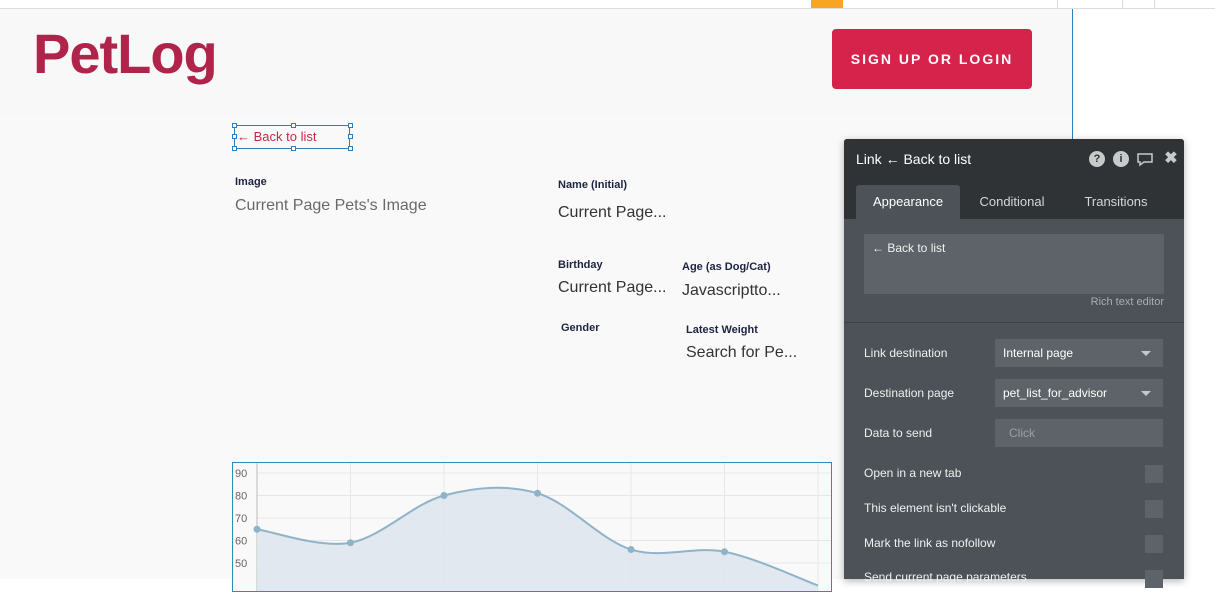 The height and width of the screenshot is (592, 1215). What do you see at coordinates (908, 202) in the screenshot?
I see `tab-appearance: Appearance` at bounding box center [908, 202].